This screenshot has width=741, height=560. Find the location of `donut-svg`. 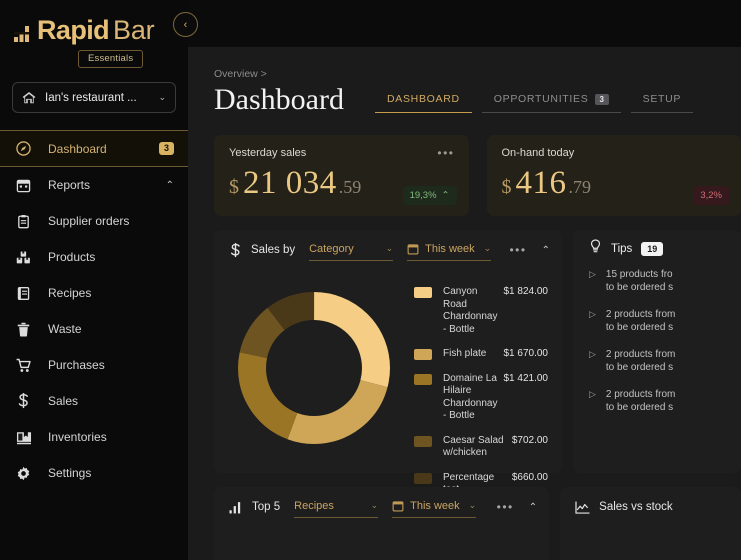

donut-svg is located at coordinates (314, 368).